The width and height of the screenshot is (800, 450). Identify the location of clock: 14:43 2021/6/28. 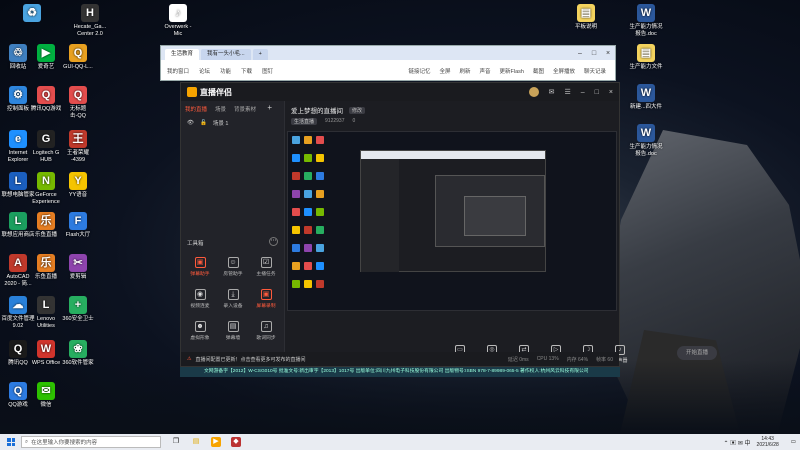
(768, 442).